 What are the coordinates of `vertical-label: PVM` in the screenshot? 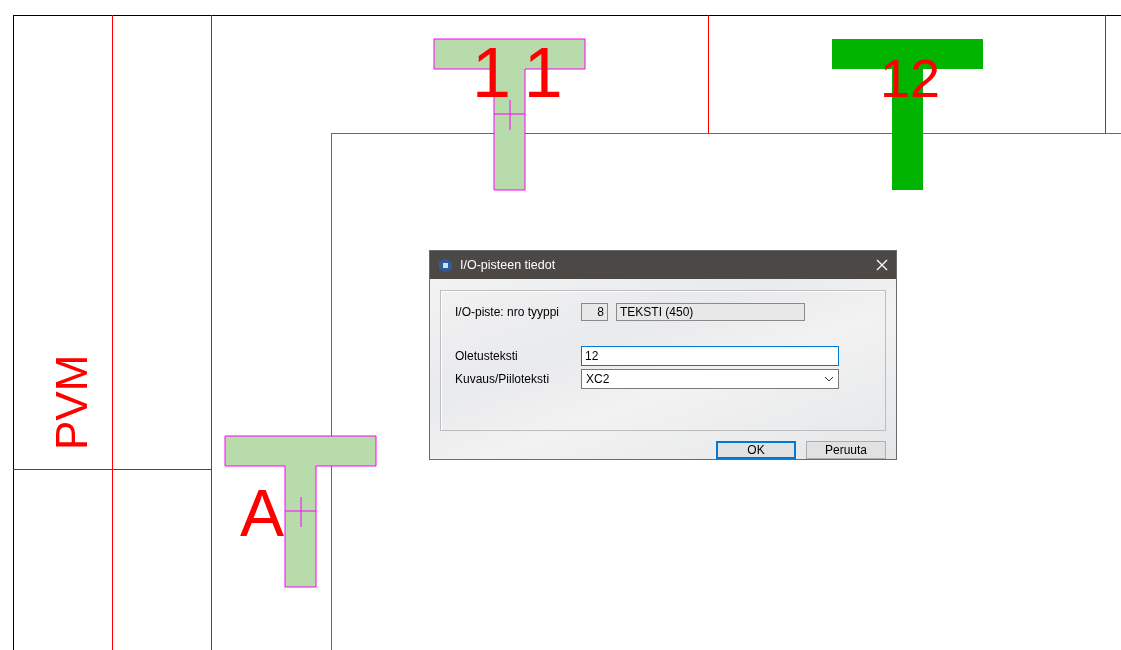 It's located at (71, 402).